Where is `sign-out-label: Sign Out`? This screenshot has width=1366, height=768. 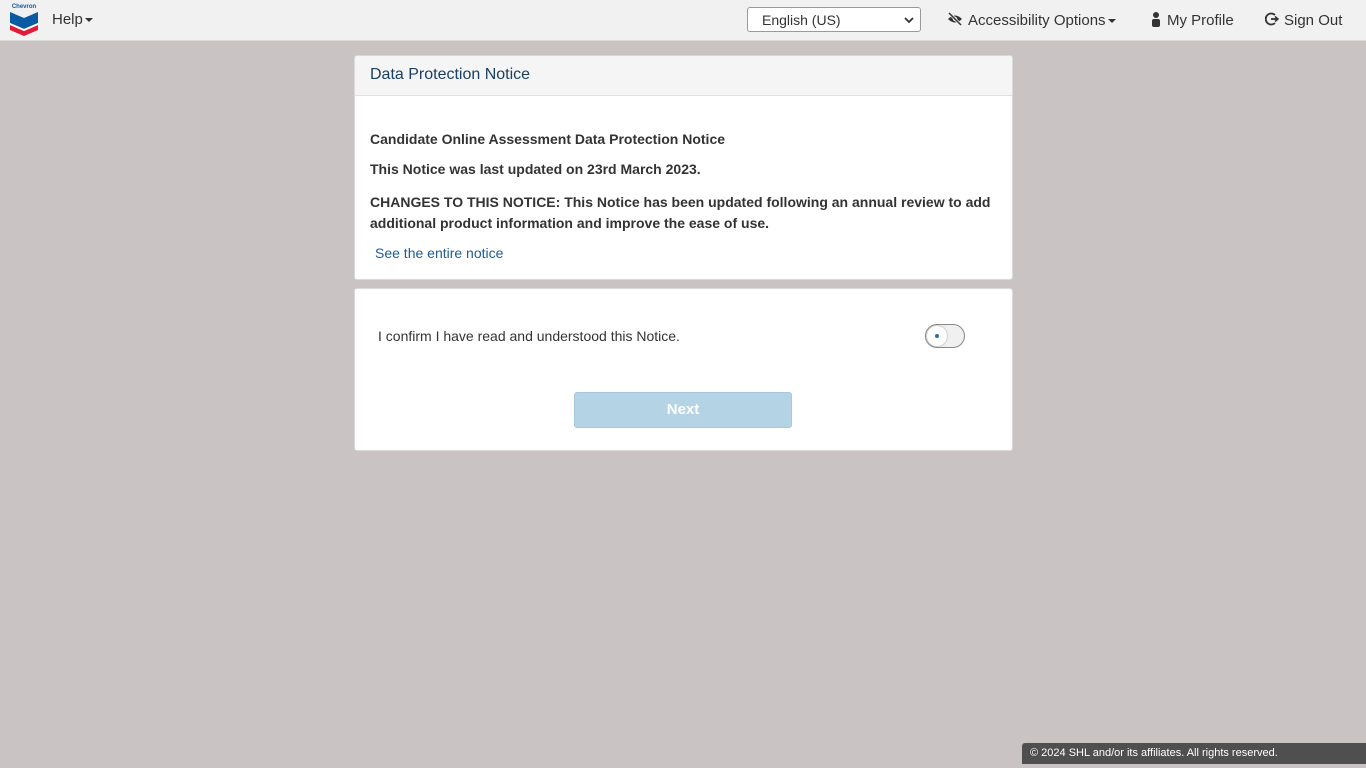 sign-out-label: Sign Out is located at coordinates (1313, 20).